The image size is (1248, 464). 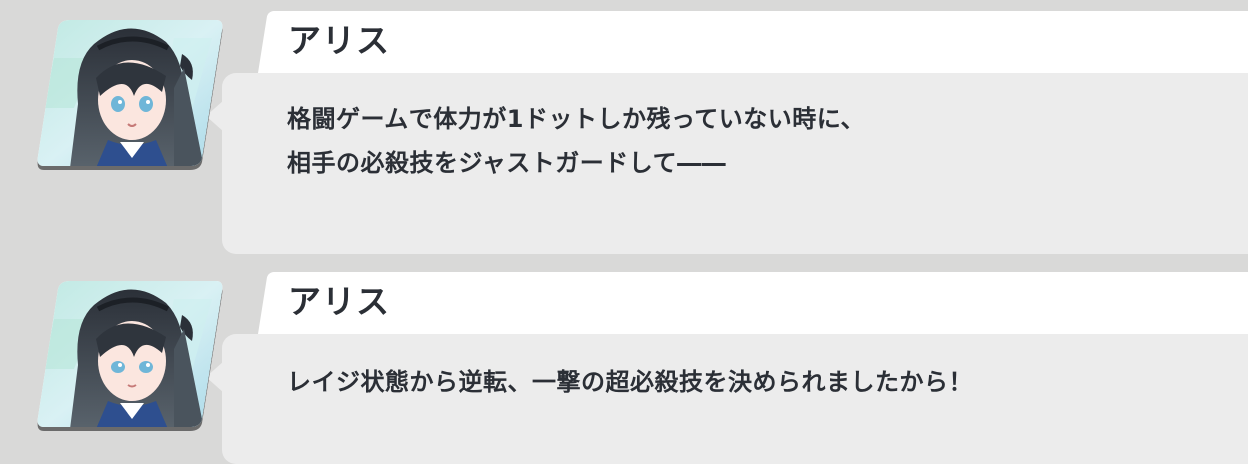 I want to click on message-text: レイジ状態から逆転、一撃の超必殺技を決められましたから！, so click(x=630, y=382).